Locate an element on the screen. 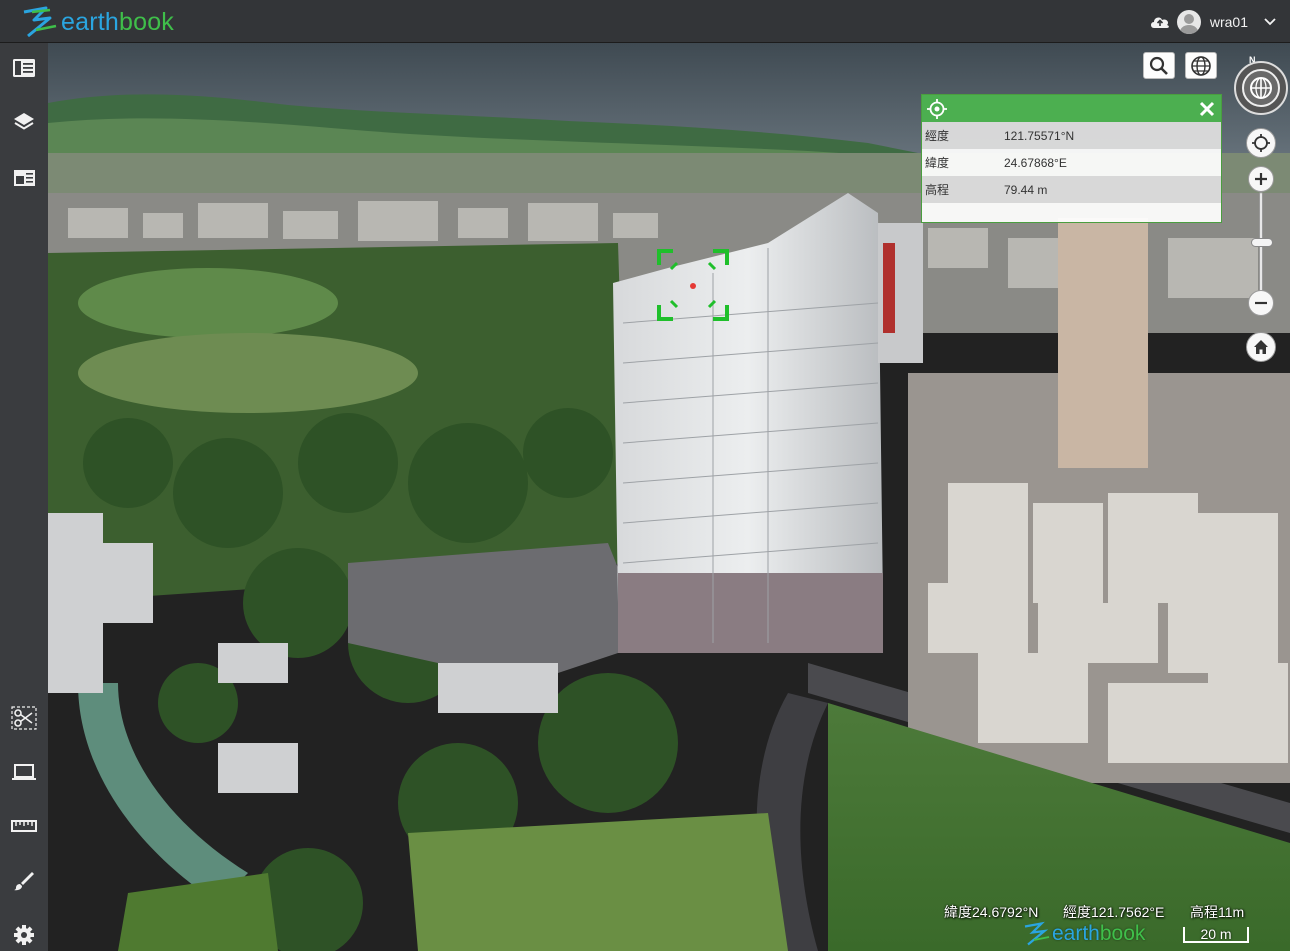 This screenshot has height=951, width=1290. app-logo: earthbook is located at coordinates (97, 22).